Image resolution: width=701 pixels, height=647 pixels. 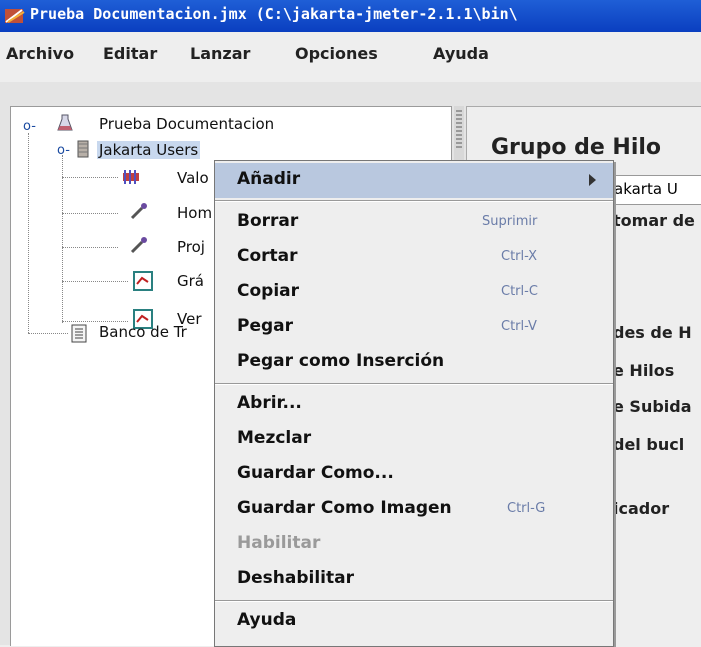 I want to click on menu-item-paste-accel: Ctrl-V, so click(x=519, y=326).